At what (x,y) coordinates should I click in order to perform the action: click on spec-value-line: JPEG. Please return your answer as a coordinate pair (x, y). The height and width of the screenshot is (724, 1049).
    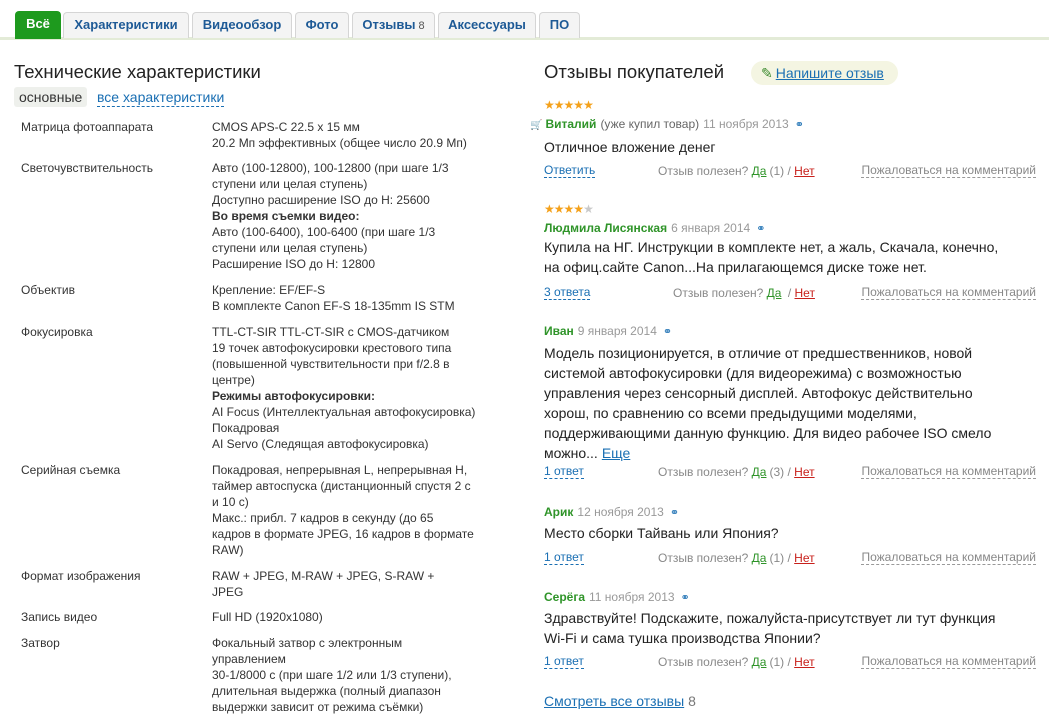
    Looking at the image, I should click on (228, 592).